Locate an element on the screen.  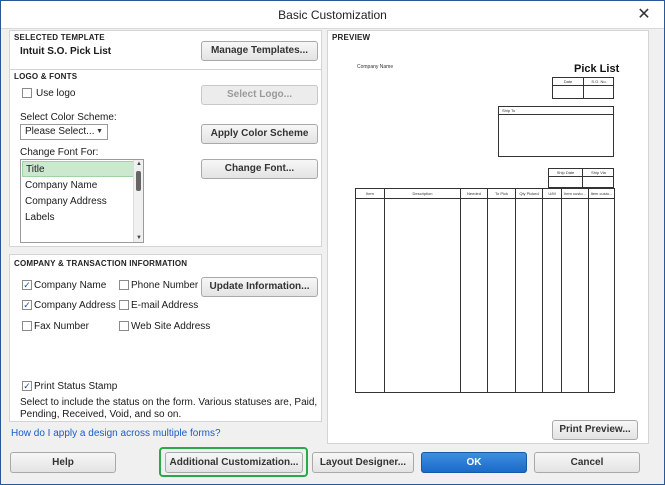
font-item-company-name: Company Name is located at coordinates (78, 186).